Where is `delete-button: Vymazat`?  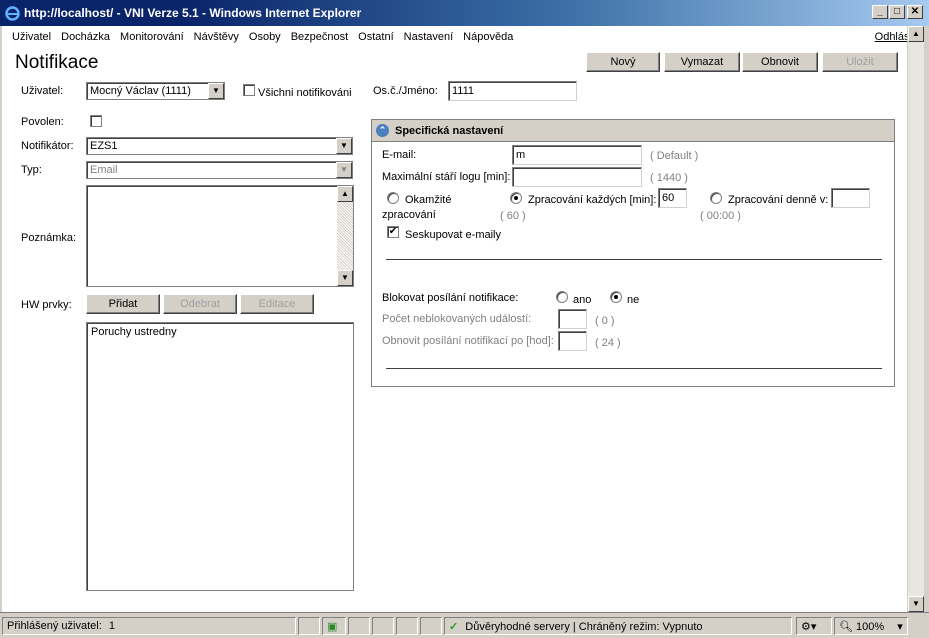
delete-button: Vymazat is located at coordinates (702, 62).